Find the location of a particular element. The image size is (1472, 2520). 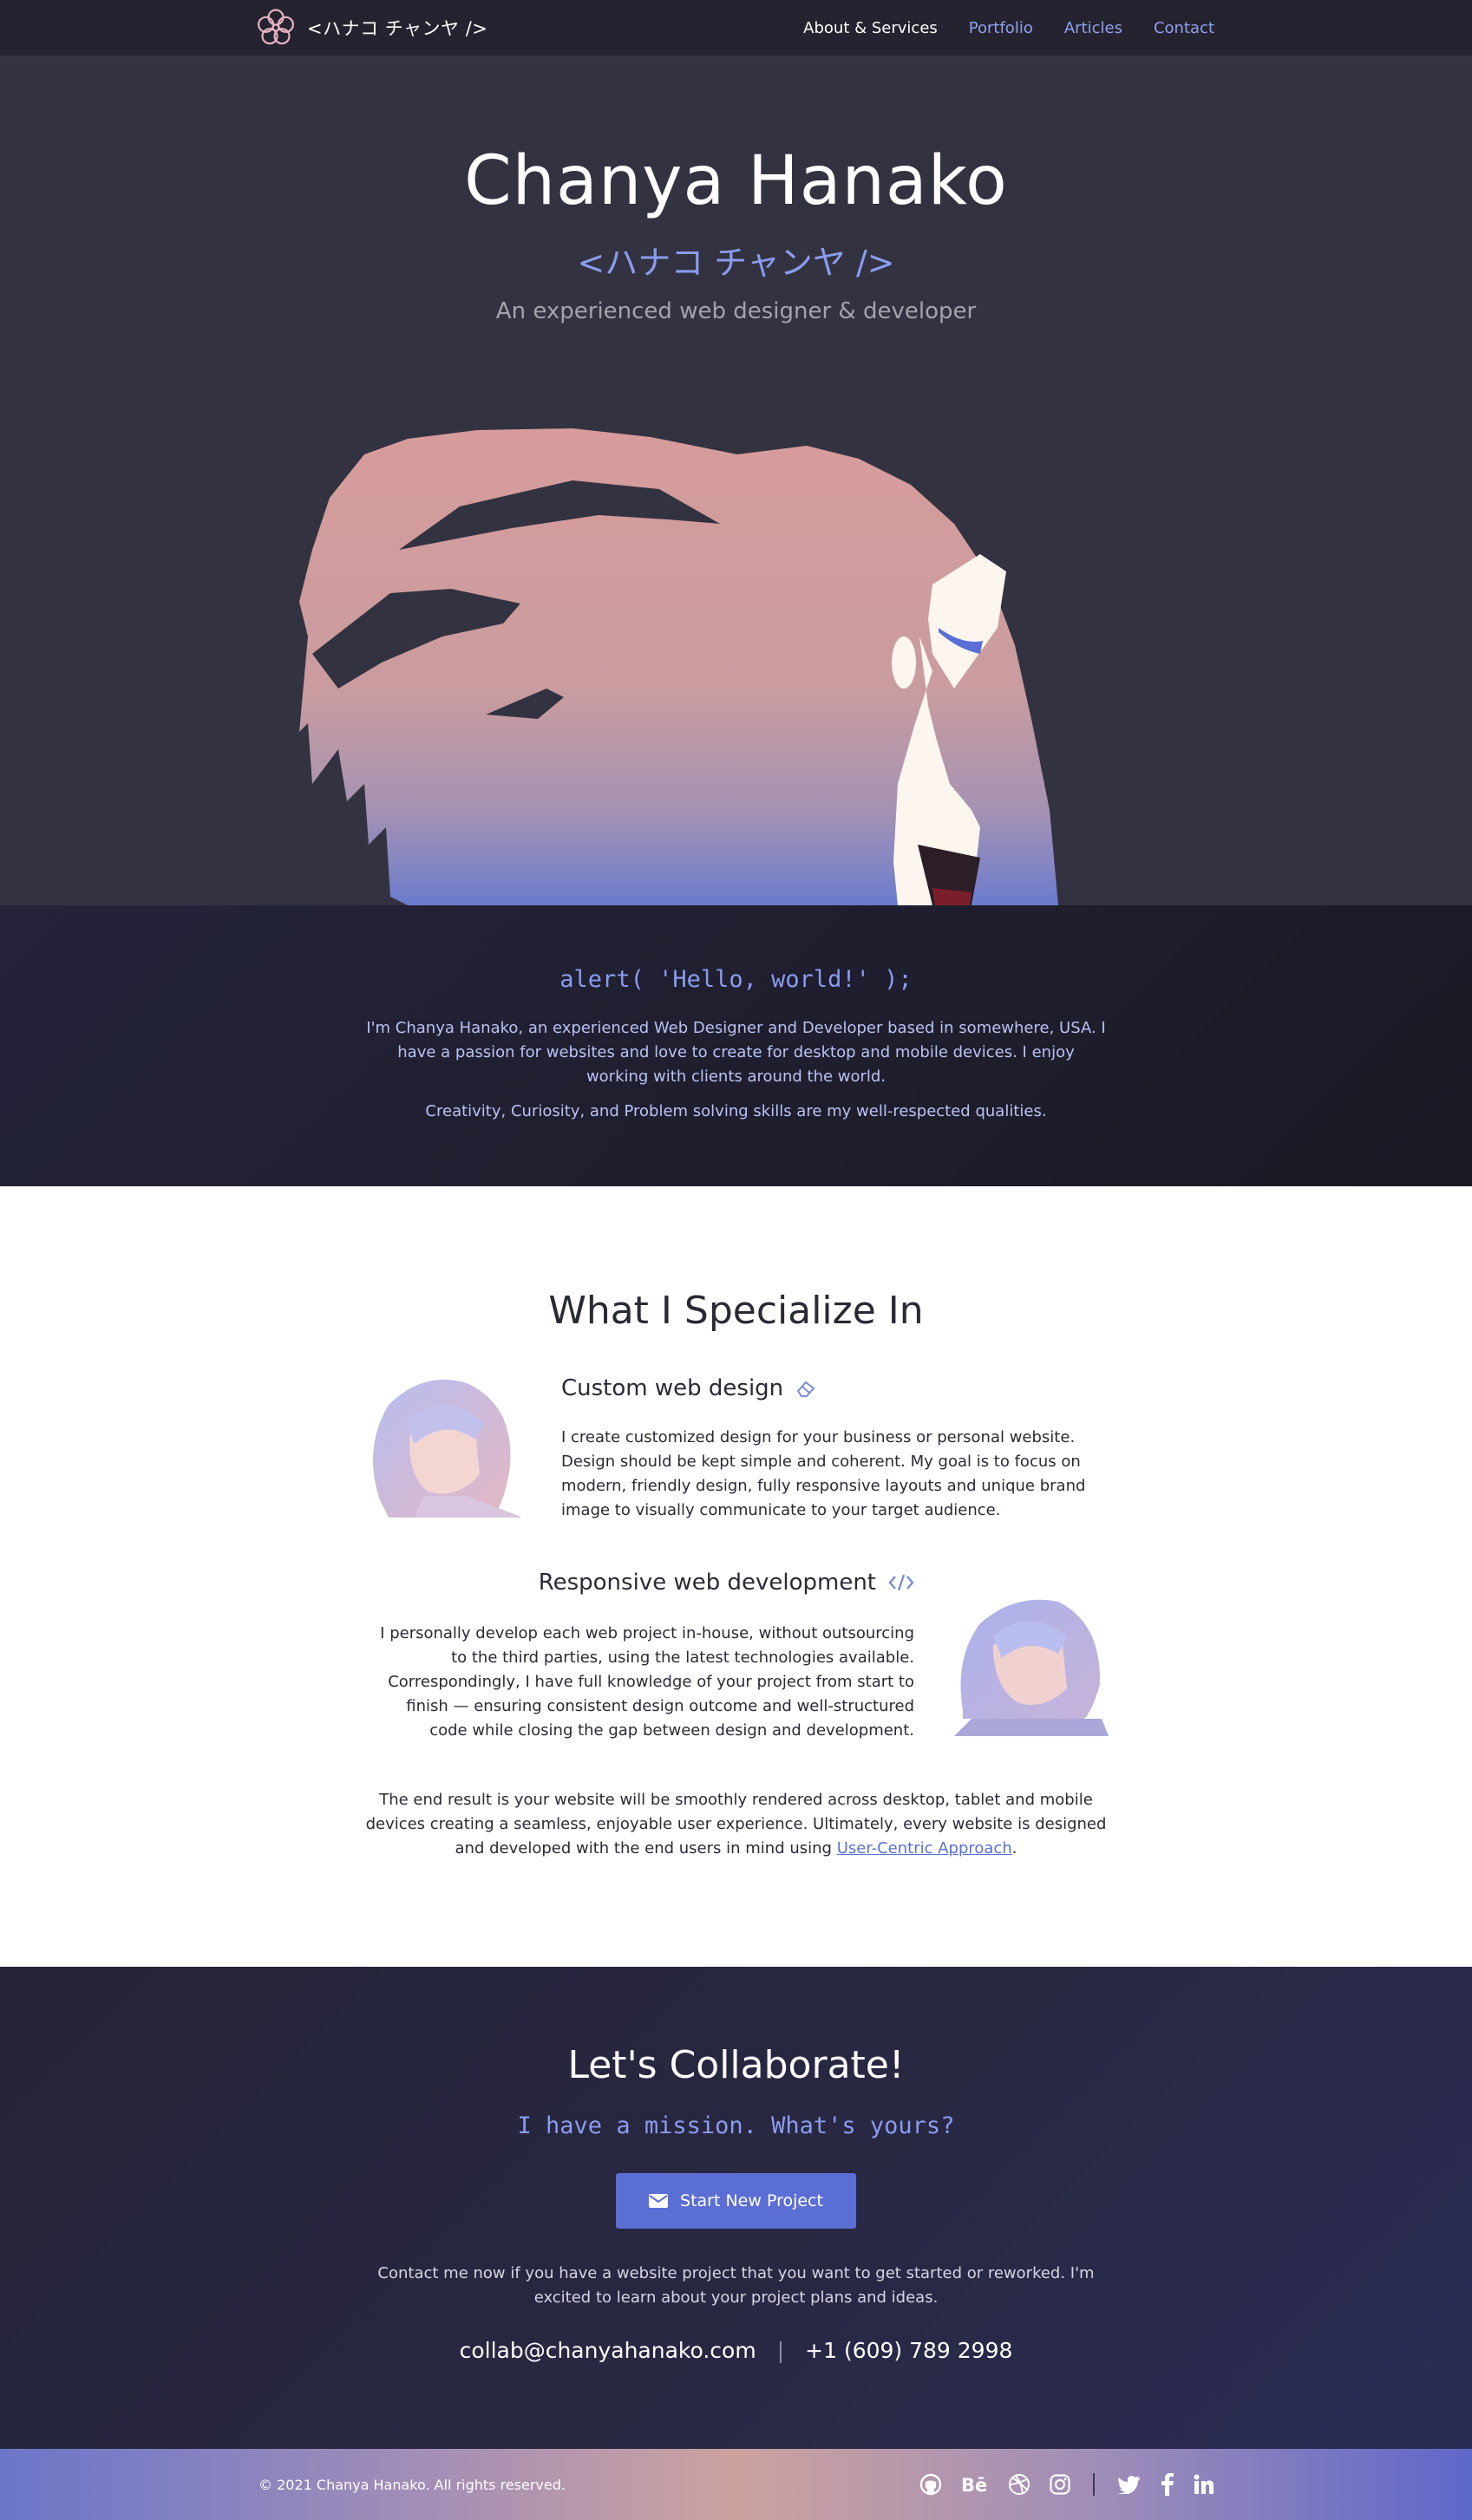

result-end: . is located at coordinates (1014, 1848).